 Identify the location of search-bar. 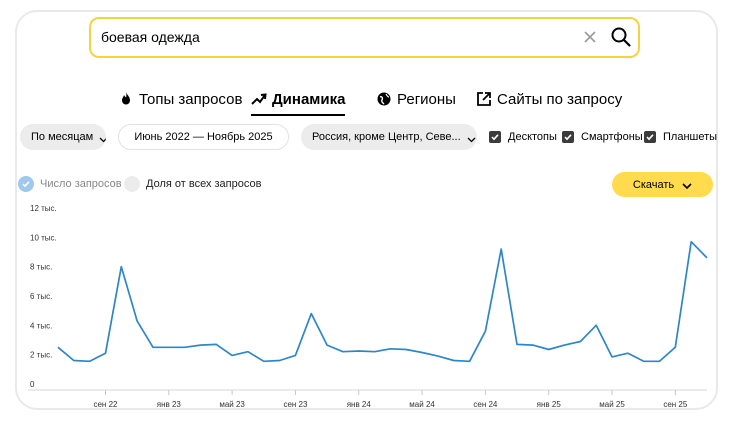
(364, 37).